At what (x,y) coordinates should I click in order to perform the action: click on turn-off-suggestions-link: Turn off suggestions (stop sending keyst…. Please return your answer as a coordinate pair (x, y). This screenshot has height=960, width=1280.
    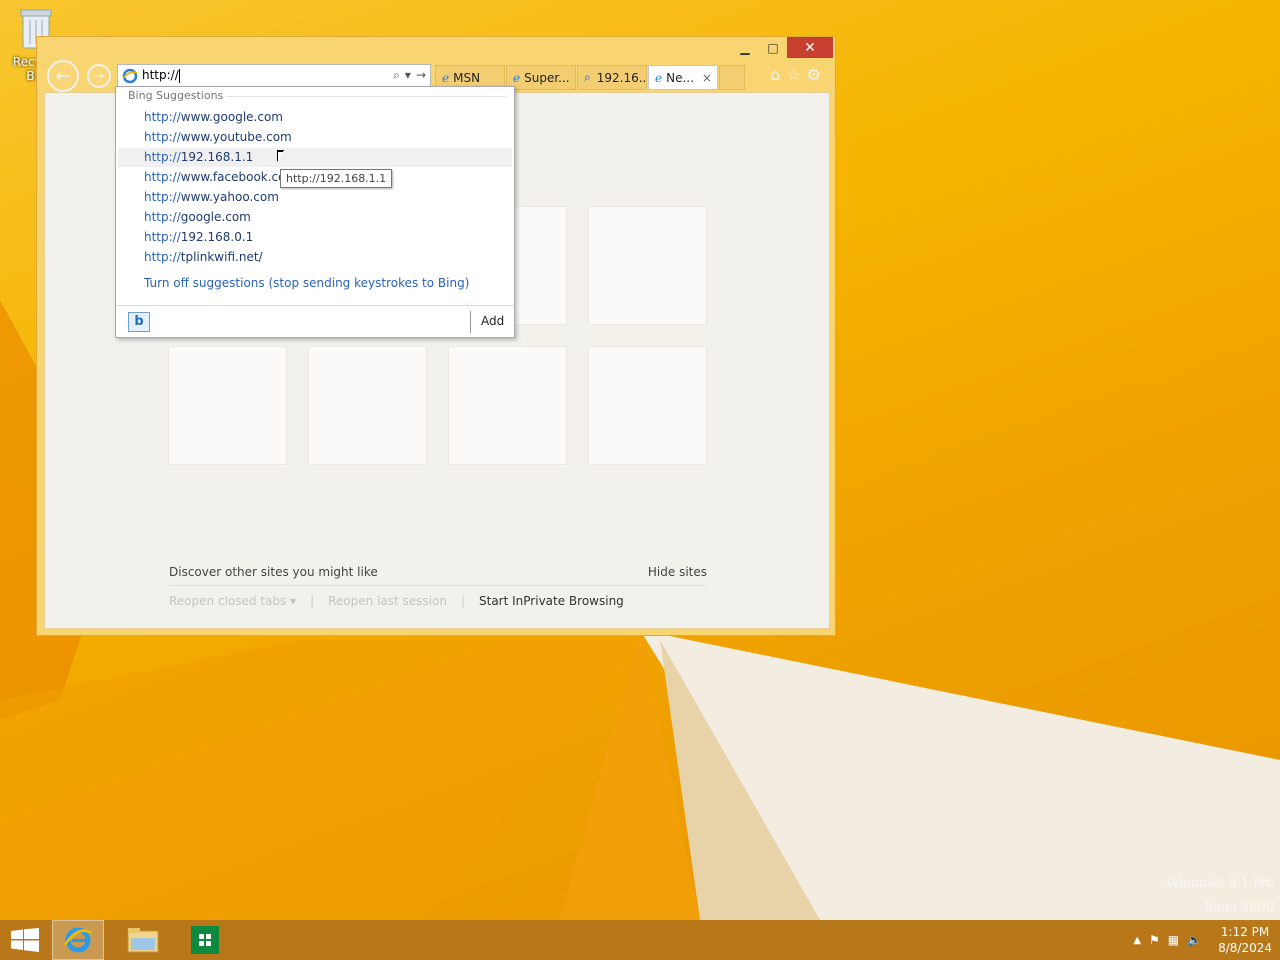
    Looking at the image, I should click on (306, 283).